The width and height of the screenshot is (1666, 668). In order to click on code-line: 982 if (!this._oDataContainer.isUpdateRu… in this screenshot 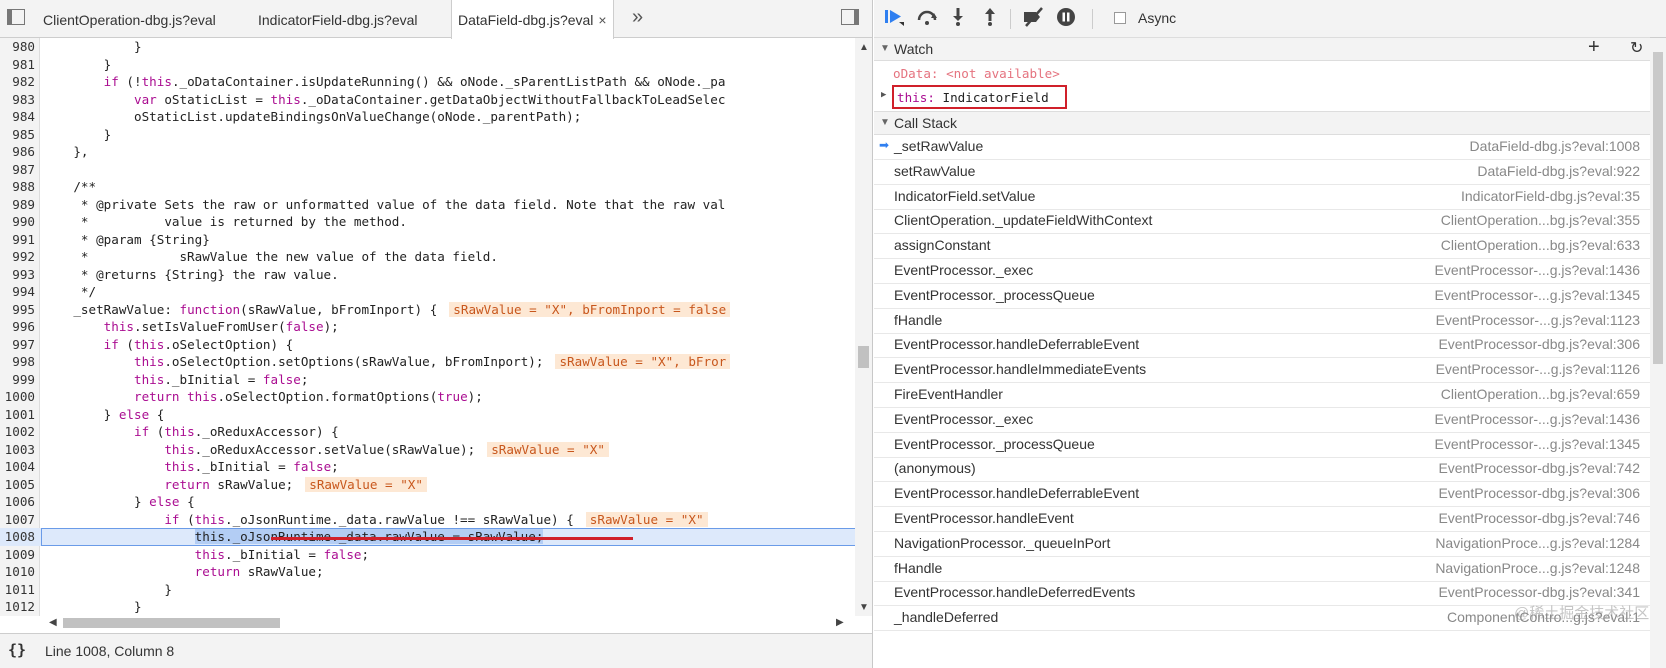, I will do `click(428, 82)`.